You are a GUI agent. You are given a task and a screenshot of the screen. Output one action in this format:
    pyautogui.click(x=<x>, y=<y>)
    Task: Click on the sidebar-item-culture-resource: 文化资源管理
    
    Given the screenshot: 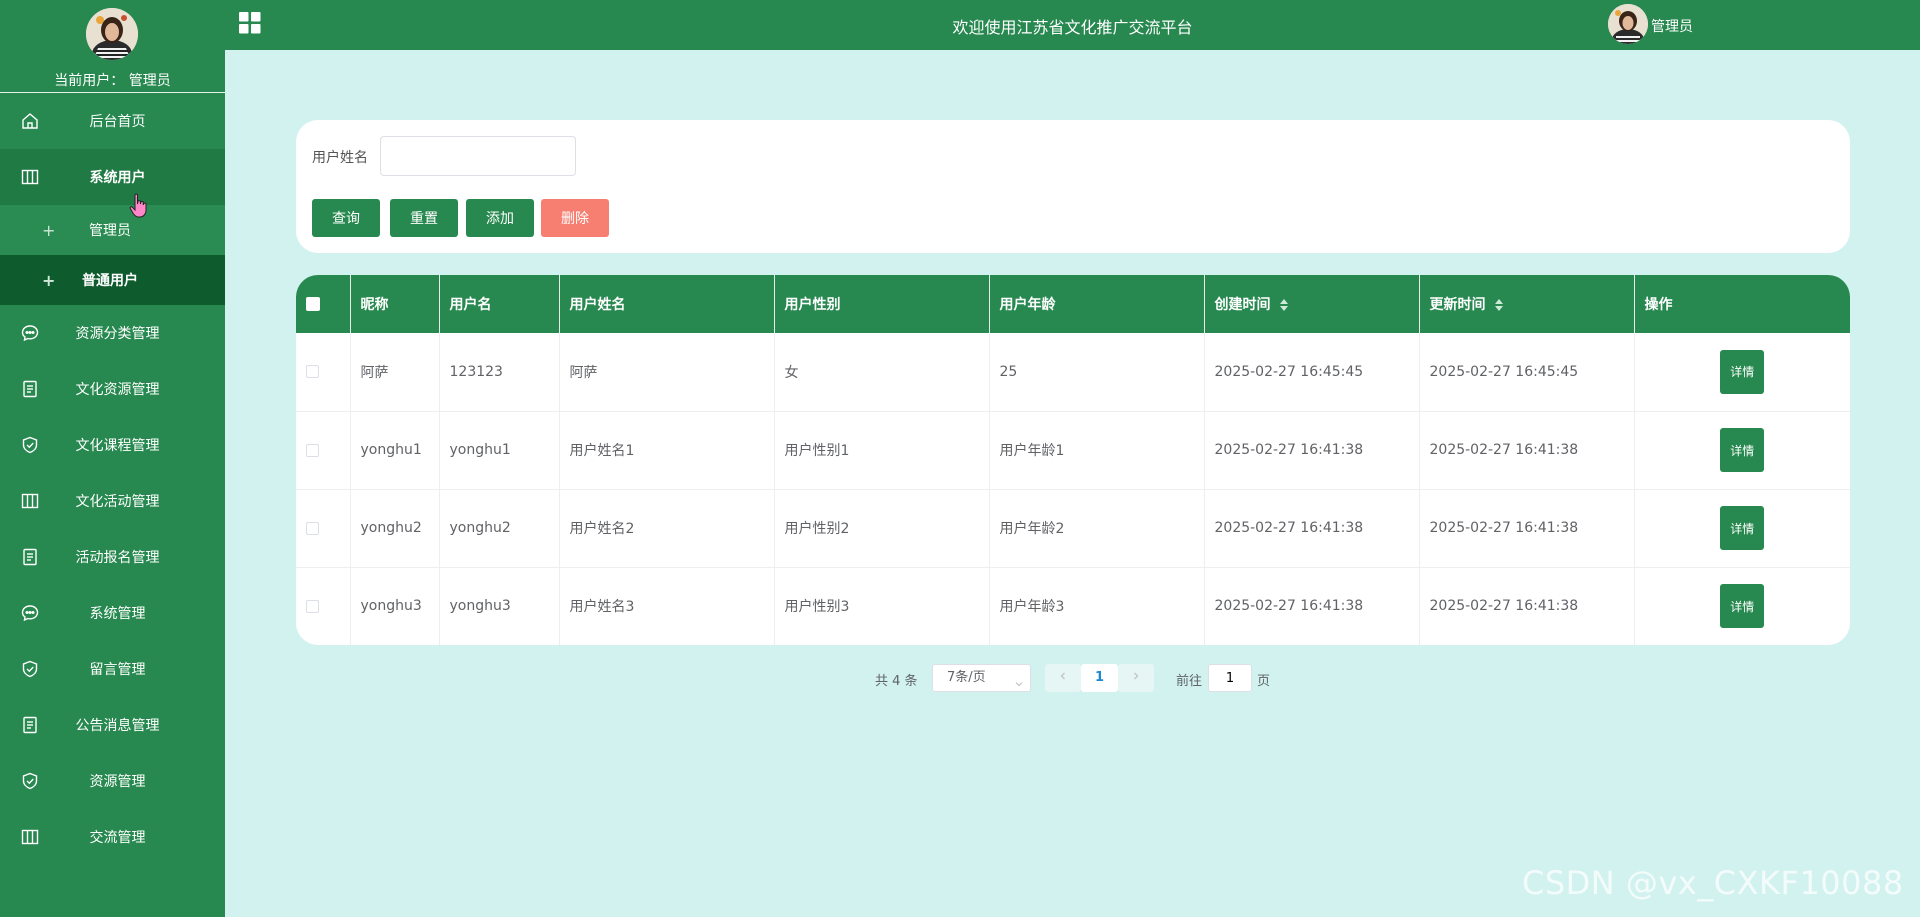 What is the action you would take?
    pyautogui.click(x=112, y=389)
    